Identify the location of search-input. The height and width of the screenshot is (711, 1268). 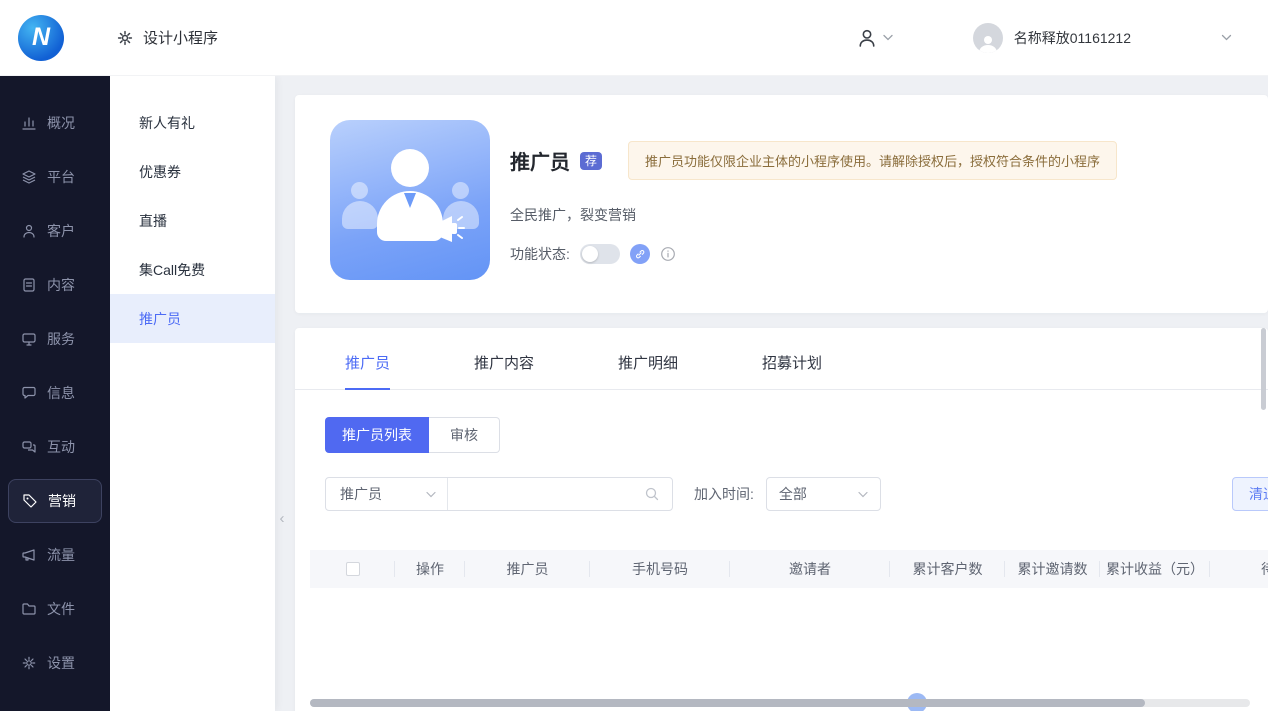
(552, 494).